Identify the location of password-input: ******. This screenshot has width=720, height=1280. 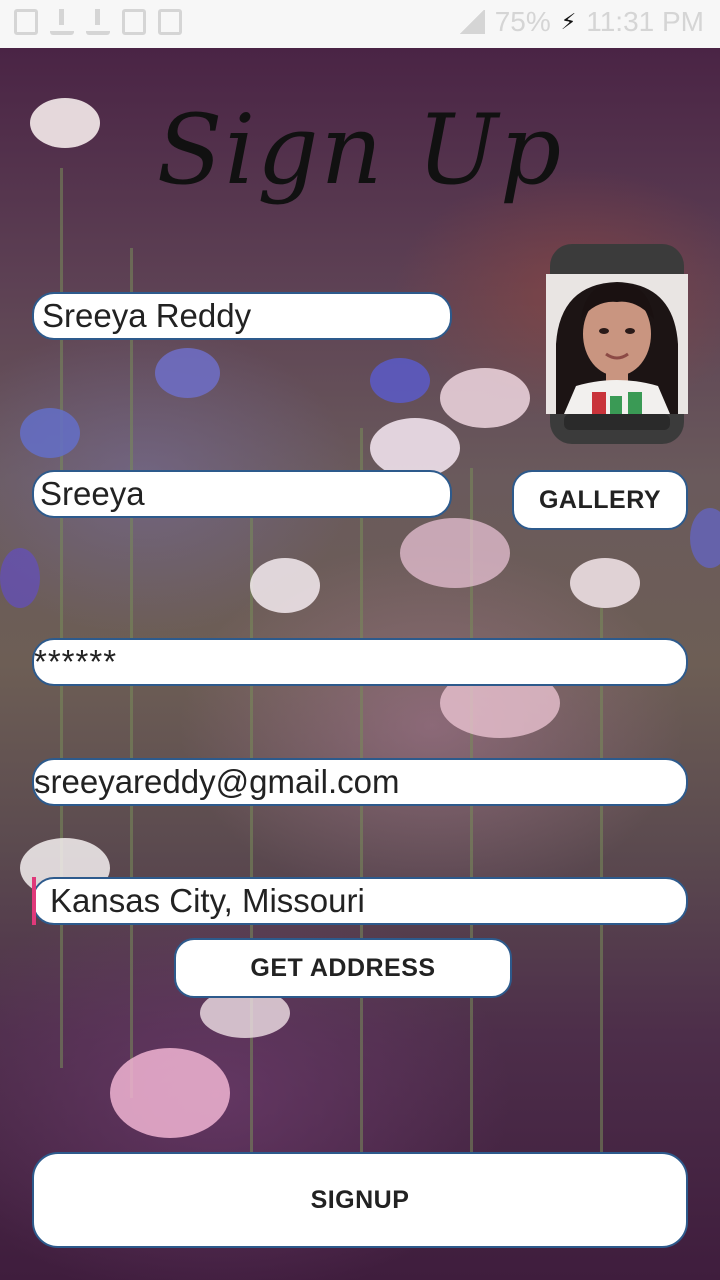
(360, 662).